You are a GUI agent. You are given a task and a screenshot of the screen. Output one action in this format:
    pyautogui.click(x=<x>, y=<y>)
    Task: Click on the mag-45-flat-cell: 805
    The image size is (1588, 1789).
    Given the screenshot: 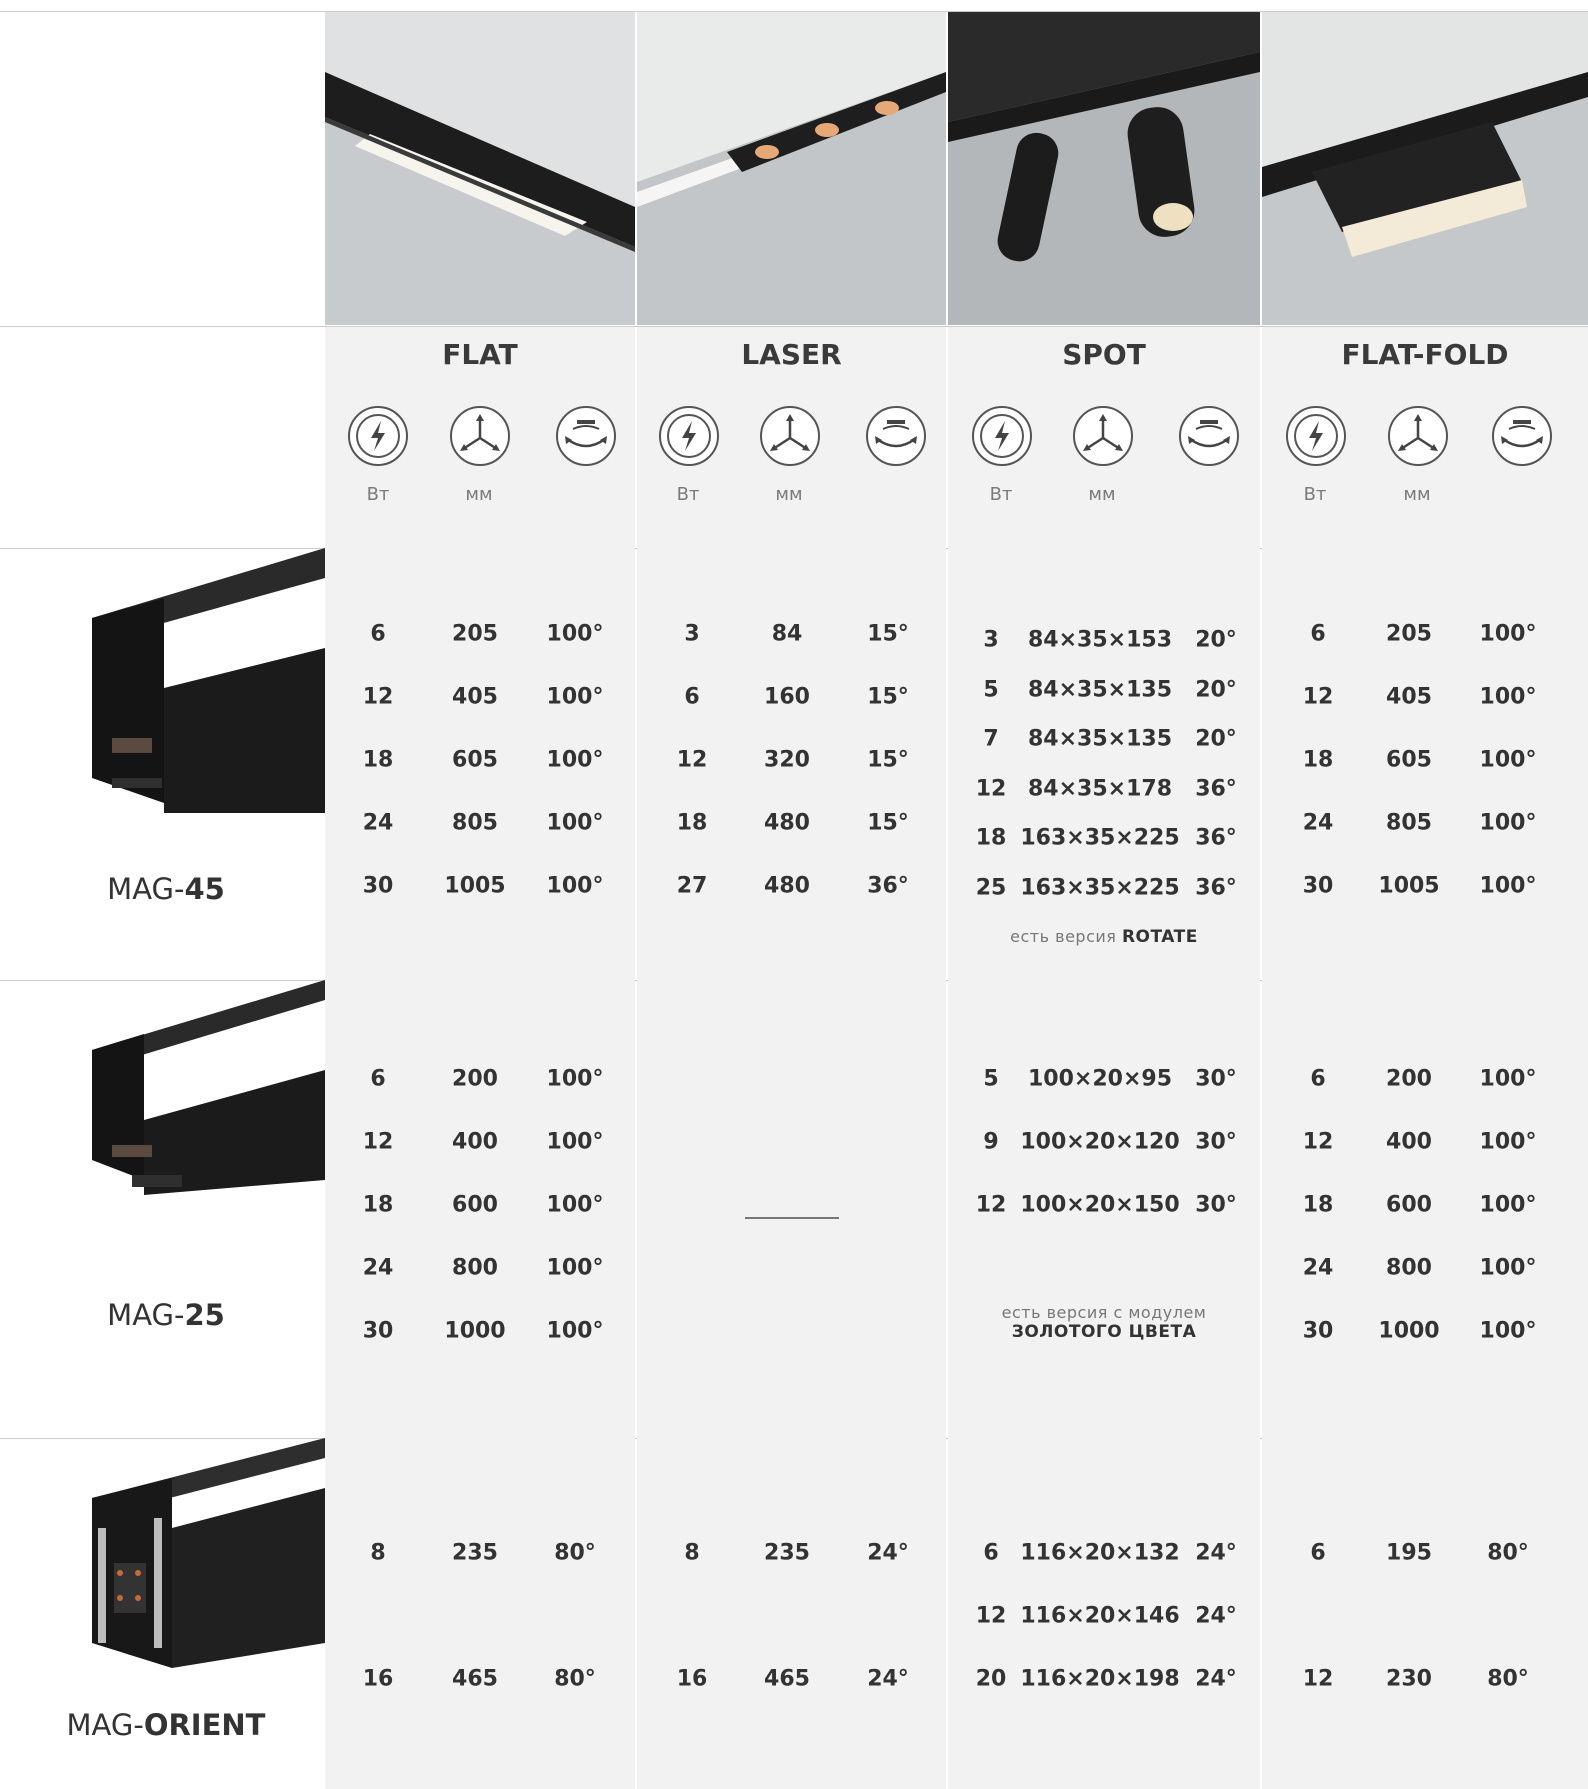 What is the action you would take?
    pyautogui.click(x=475, y=823)
    